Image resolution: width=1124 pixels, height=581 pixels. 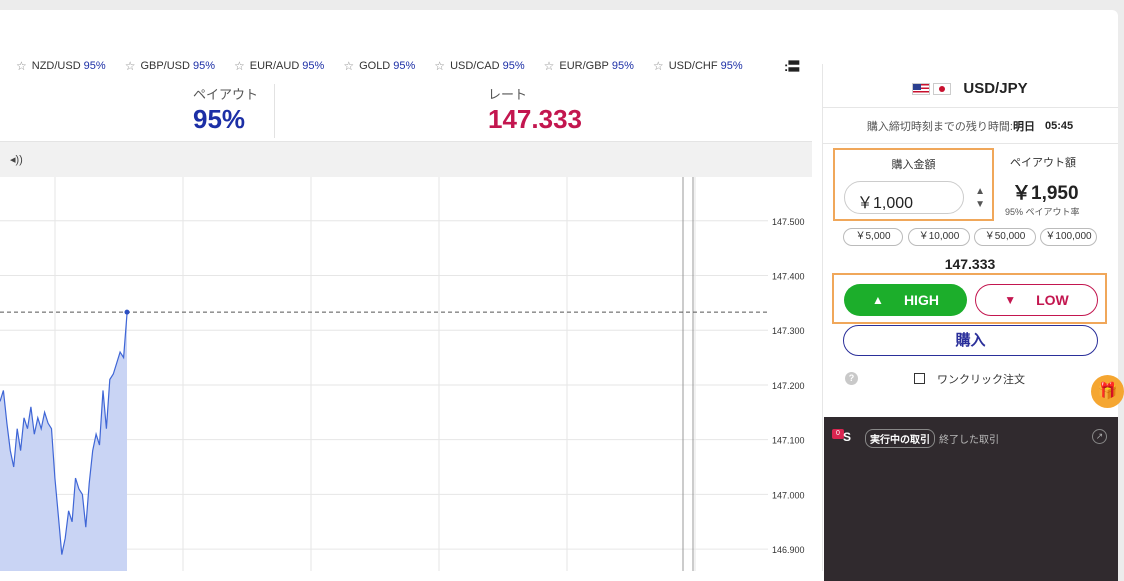 I want to click on tab-active-trades: 実行中の取引, so click(x=900, y=438).